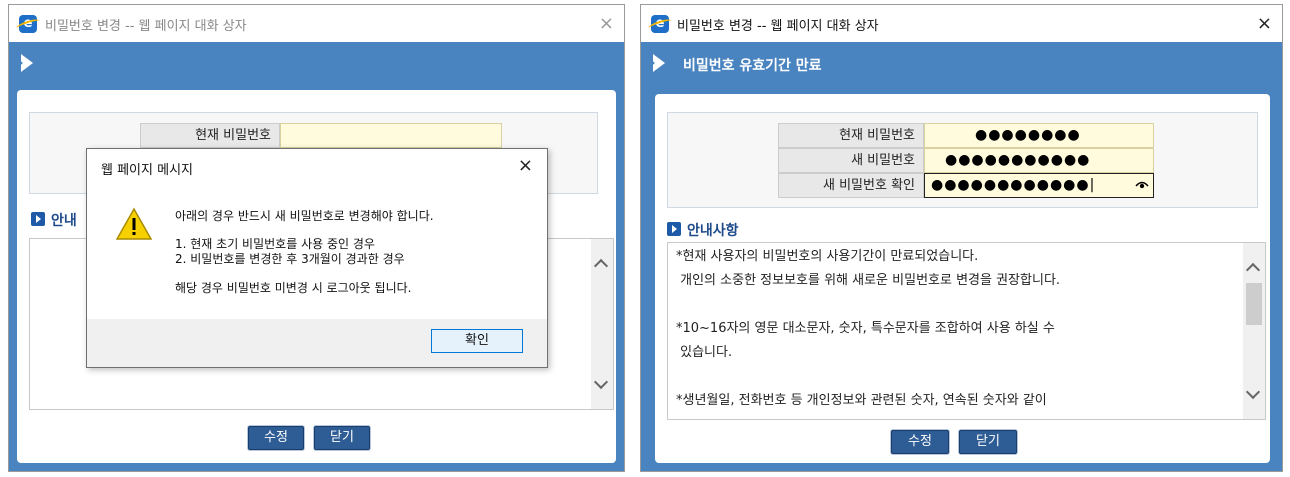  Describe the element at coordinates (147, 170) in the screenshot. I see `message-dialog-title: 웹 페이지 메시지` at that location.